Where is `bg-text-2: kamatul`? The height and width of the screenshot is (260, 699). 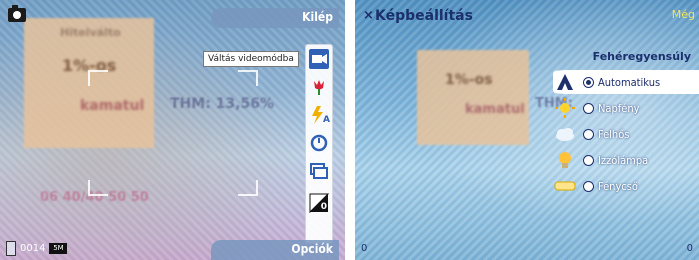 bg-text-2: kamatul is located at coordinates (495, 109).